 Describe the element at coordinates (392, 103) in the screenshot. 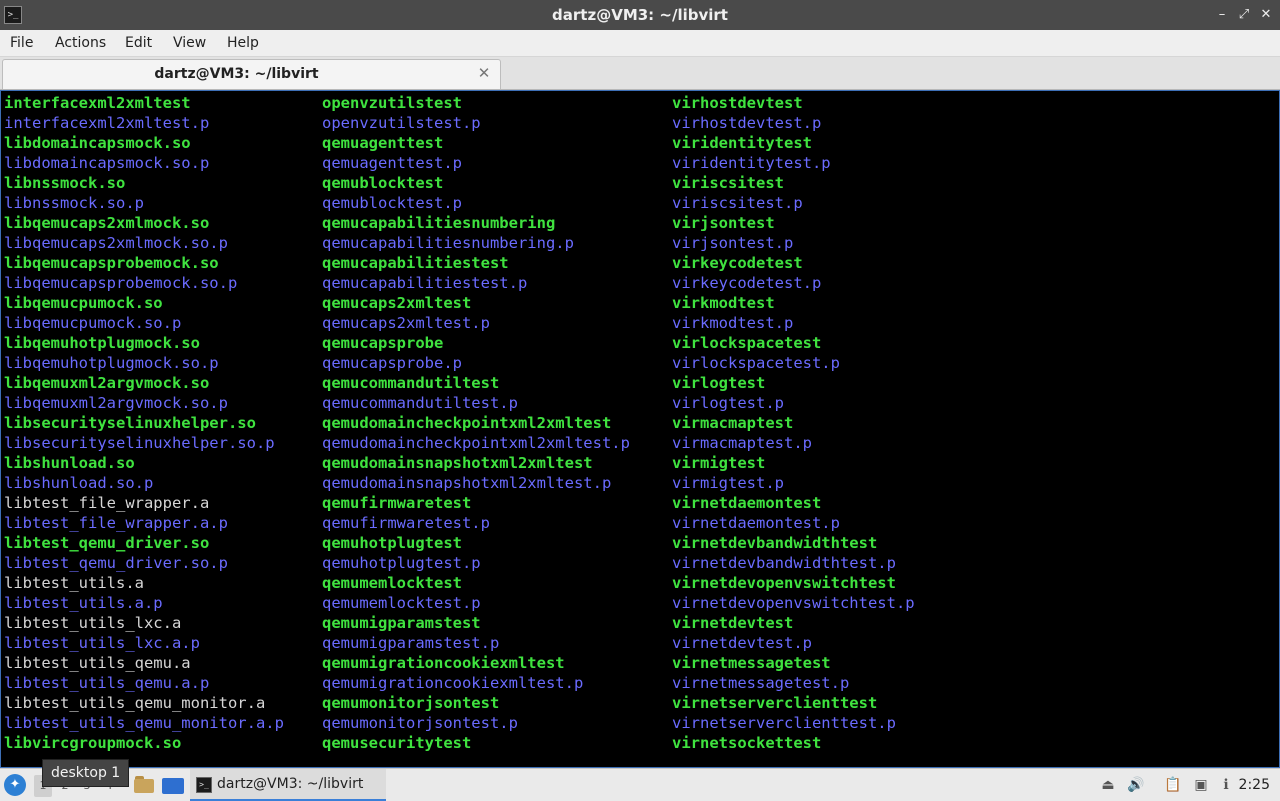

I see `file-entry: openvzutilstest` at that location.